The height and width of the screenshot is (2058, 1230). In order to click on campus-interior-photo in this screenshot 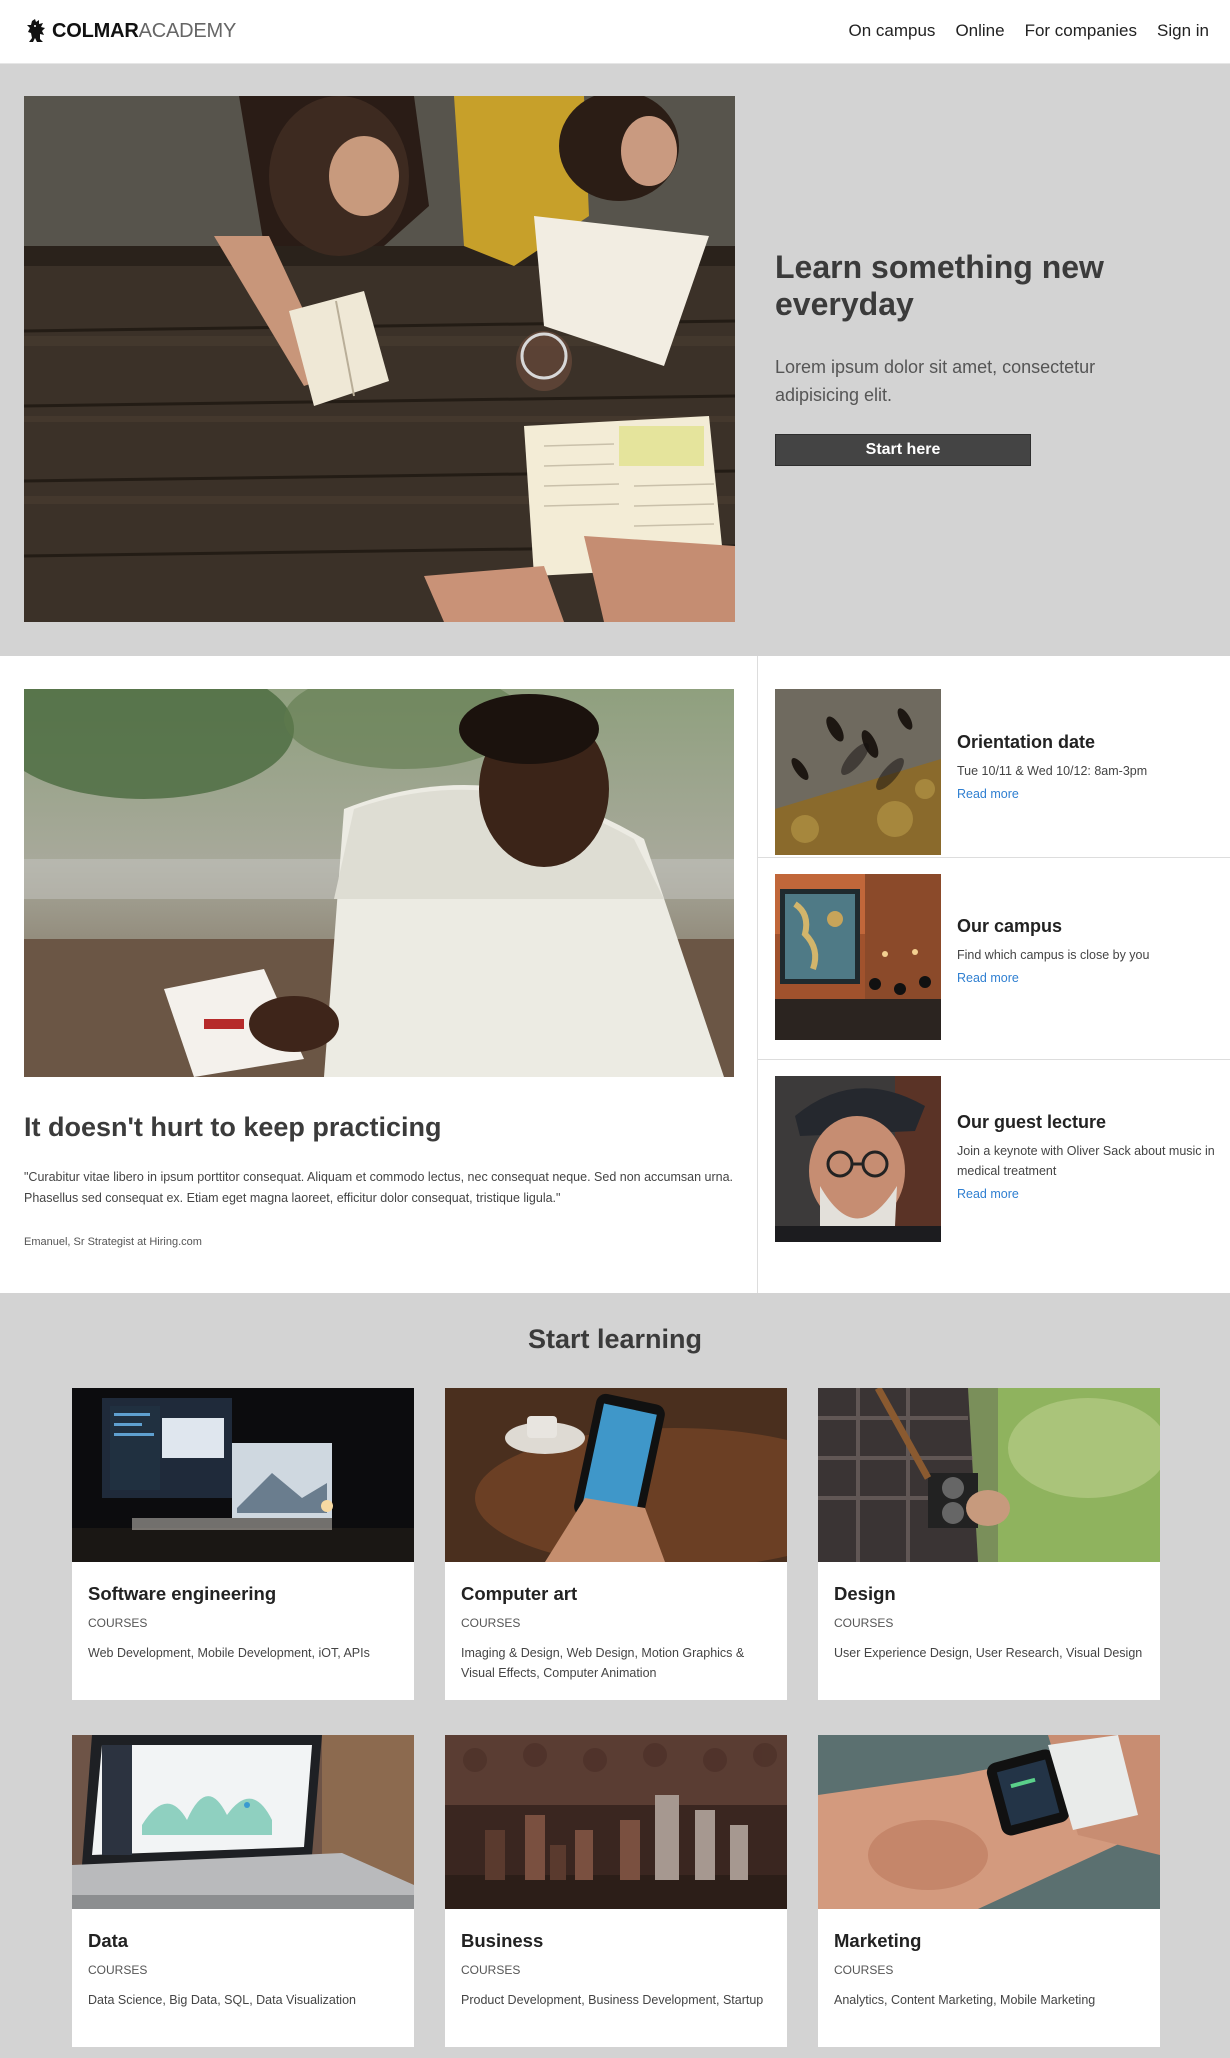, I will do `click(858, 957)`.